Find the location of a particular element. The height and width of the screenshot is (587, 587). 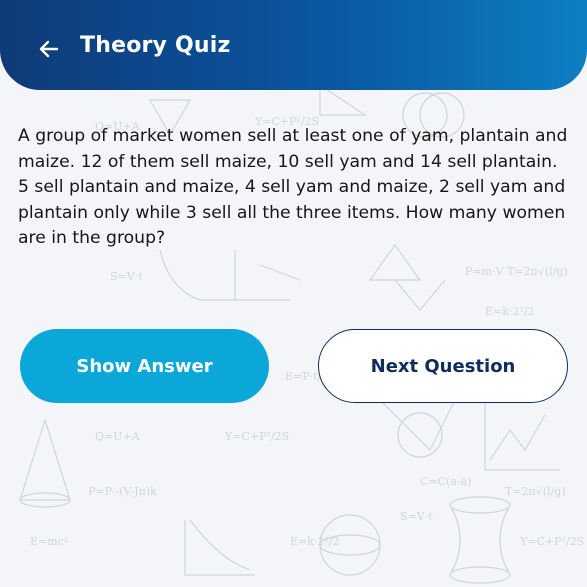

page-title: Theory Quiz is located at coordinates (155, 45).